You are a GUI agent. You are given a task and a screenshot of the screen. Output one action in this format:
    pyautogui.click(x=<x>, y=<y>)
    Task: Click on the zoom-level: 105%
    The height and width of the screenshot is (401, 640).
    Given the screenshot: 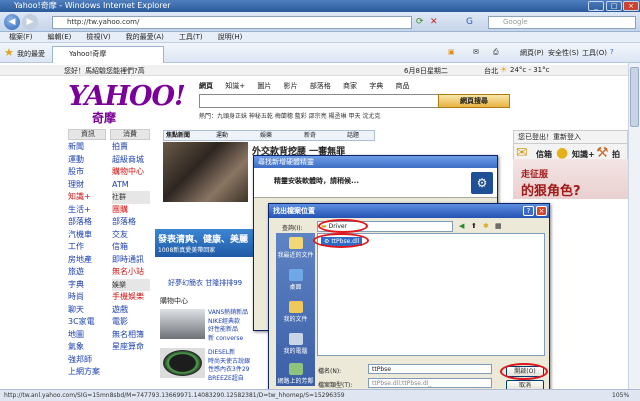 What is the action you would take?
    pyautogui.click(x=620, y=395)
    